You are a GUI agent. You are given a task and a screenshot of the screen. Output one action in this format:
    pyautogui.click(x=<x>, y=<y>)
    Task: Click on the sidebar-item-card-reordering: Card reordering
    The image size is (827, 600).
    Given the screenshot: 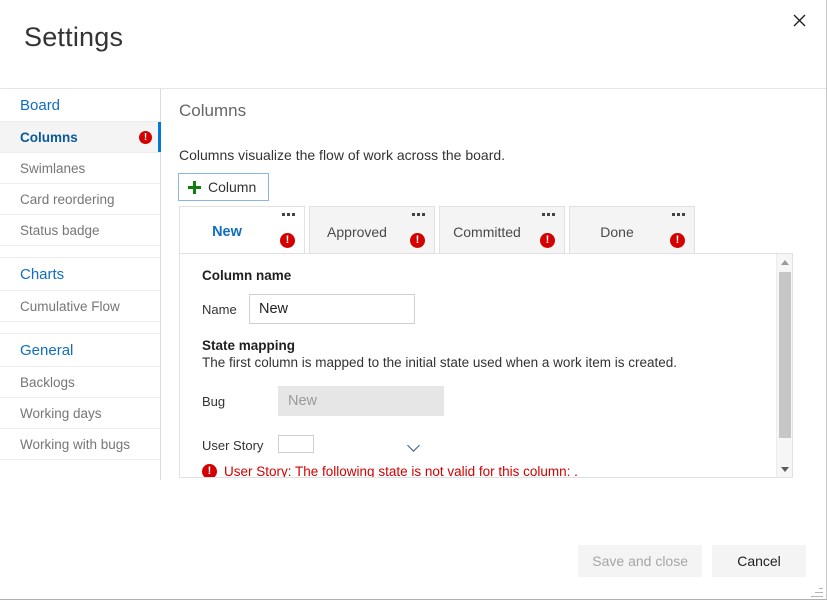 What is the action you would take?
    pyautogui.click(x=80, y=199)
    